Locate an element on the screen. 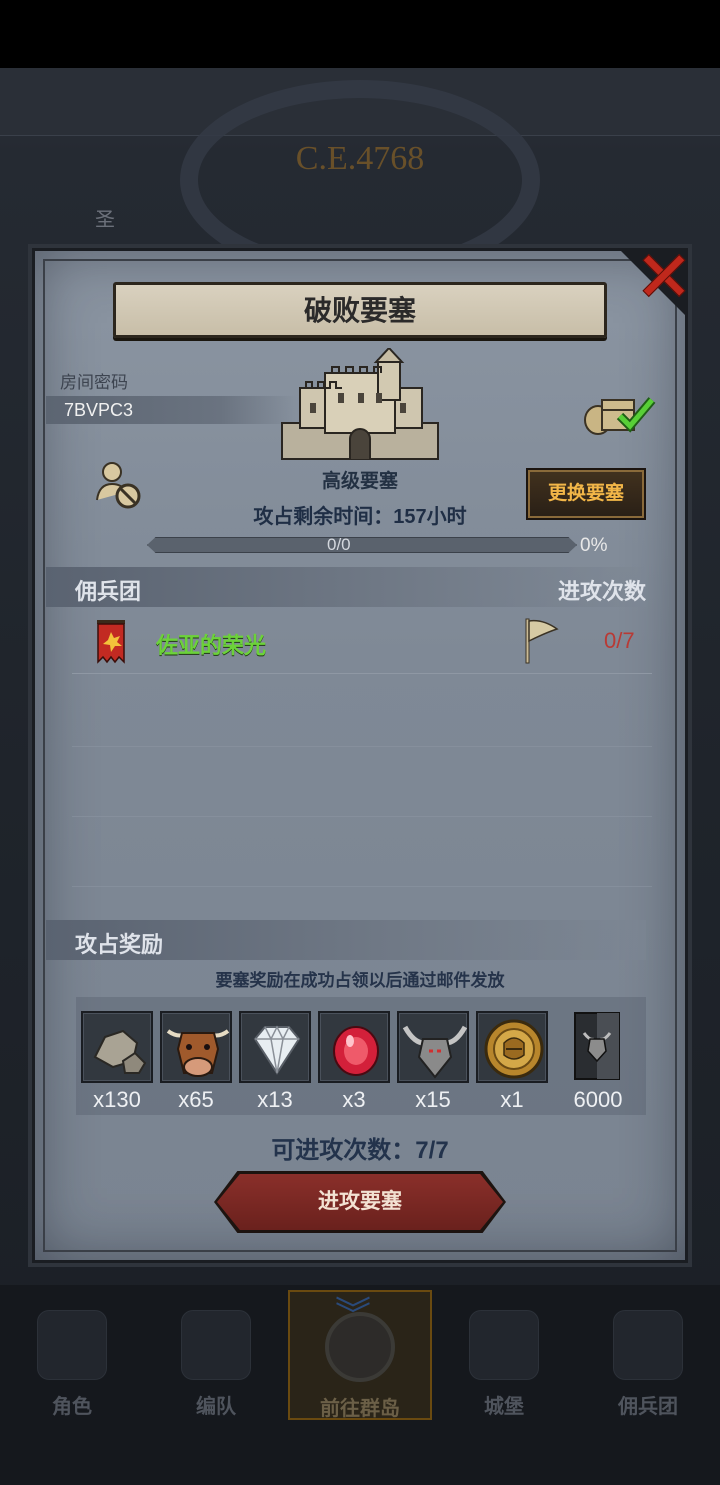  title-banner: 破败要塞 is located at coordinates (360, 310).